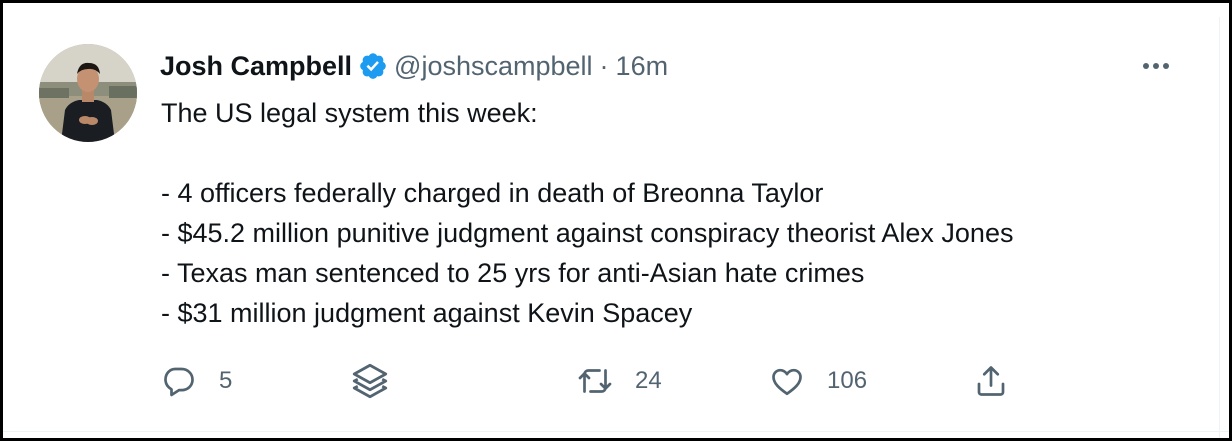 This screenshot has height=441, width=1232. I want to click on share-icon, so click(991, 381).